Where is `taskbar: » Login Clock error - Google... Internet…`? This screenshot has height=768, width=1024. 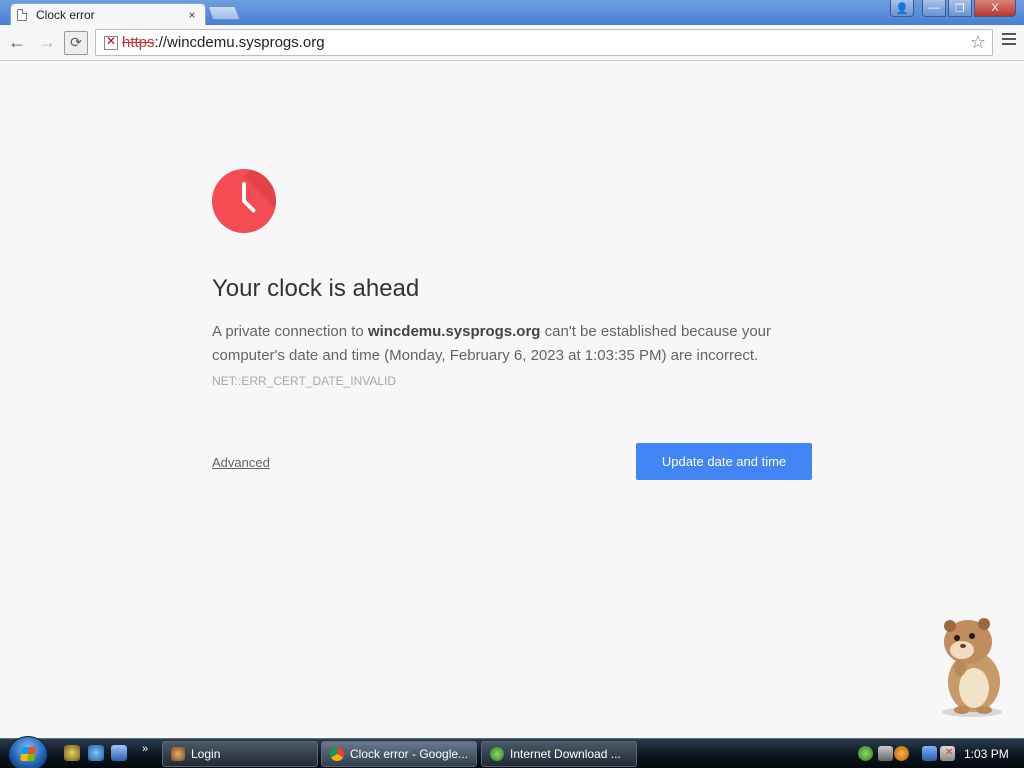 taskbar: » Login Clock error - Google... Internet… is located at coordinates (512, 752).